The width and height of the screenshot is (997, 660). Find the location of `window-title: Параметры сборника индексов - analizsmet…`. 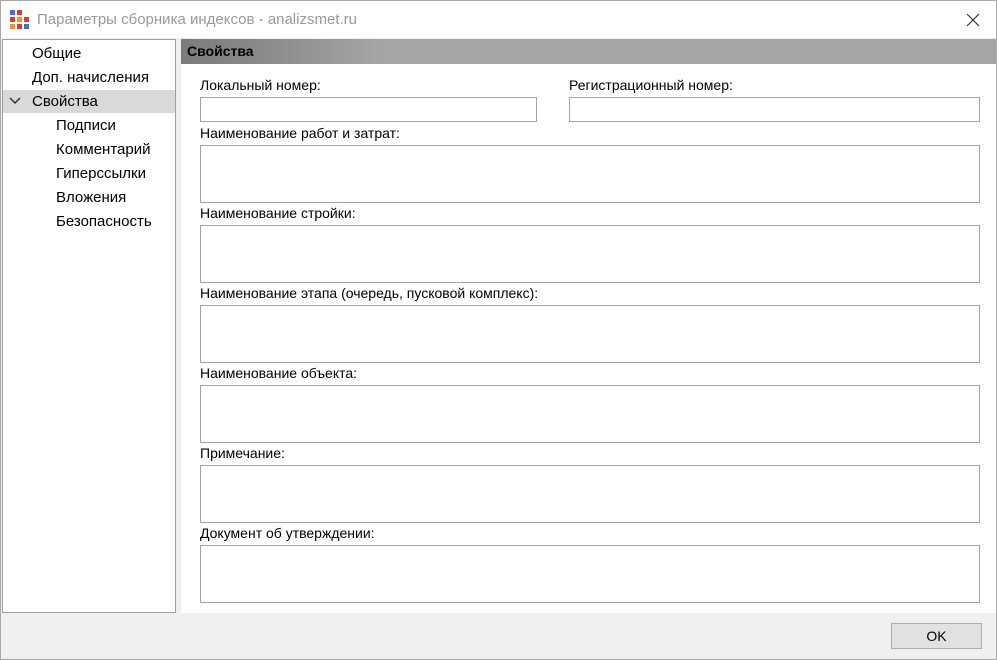

window-title: Параметры сборника индексов - analizsmet… is located at coordinates (197, 19).